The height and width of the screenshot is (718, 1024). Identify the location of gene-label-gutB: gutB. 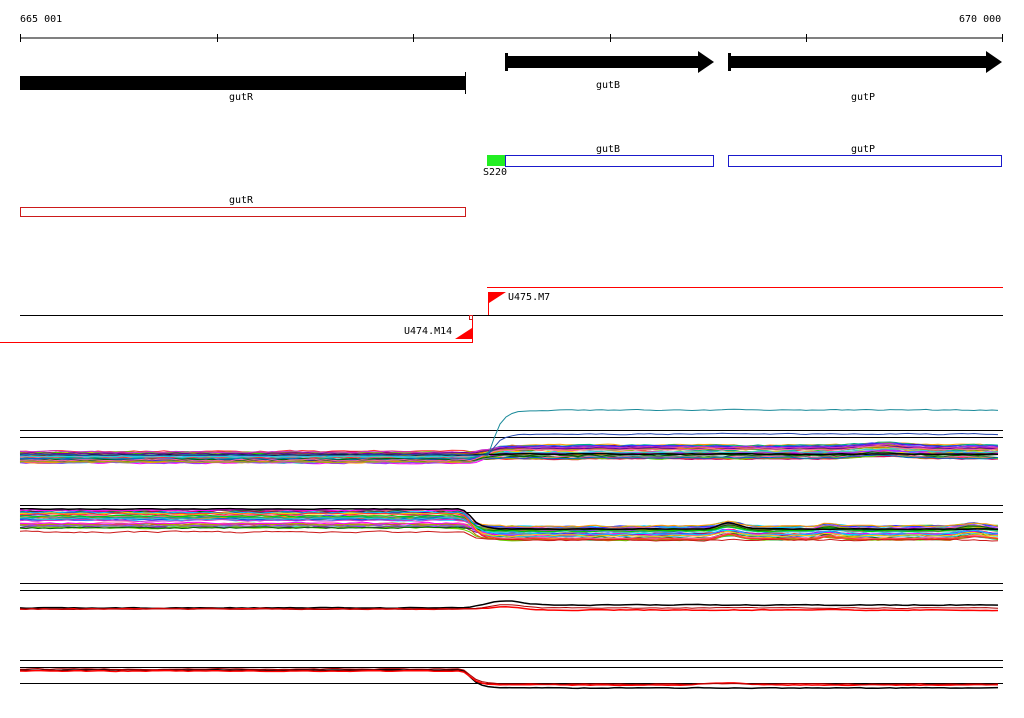
(608, 85).